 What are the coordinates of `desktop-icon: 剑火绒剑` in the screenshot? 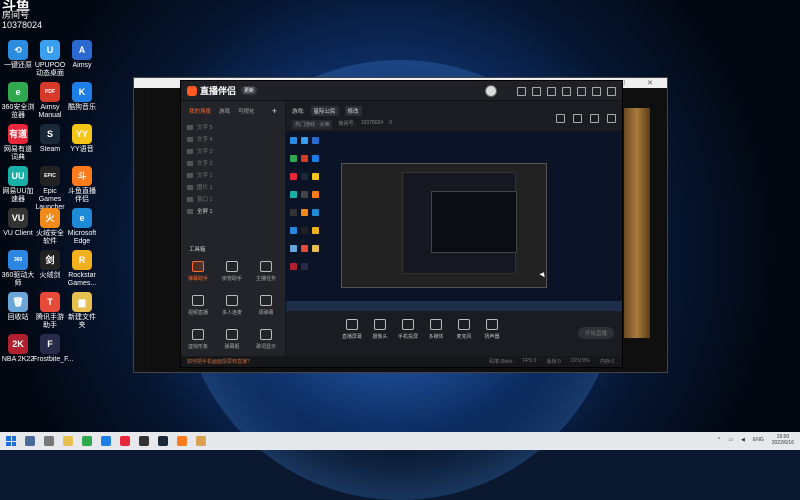 It's located at (50, 265).